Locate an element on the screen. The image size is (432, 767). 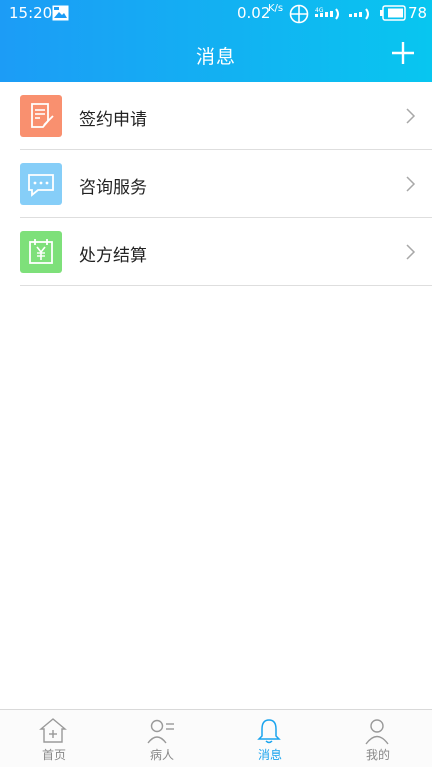
plus-icon is located at coordinates (403, 53).